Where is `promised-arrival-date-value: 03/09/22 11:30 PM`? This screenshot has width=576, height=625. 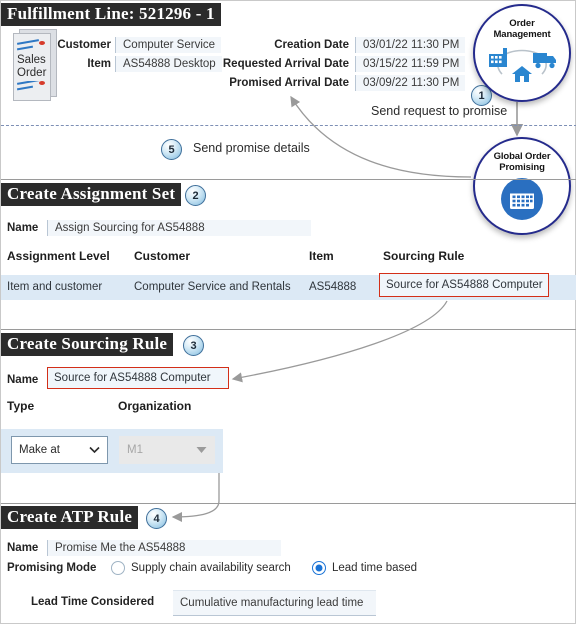 promised-arrival-date-value: 03/09/22 11:30 PM is located at coordinates (410, 83).